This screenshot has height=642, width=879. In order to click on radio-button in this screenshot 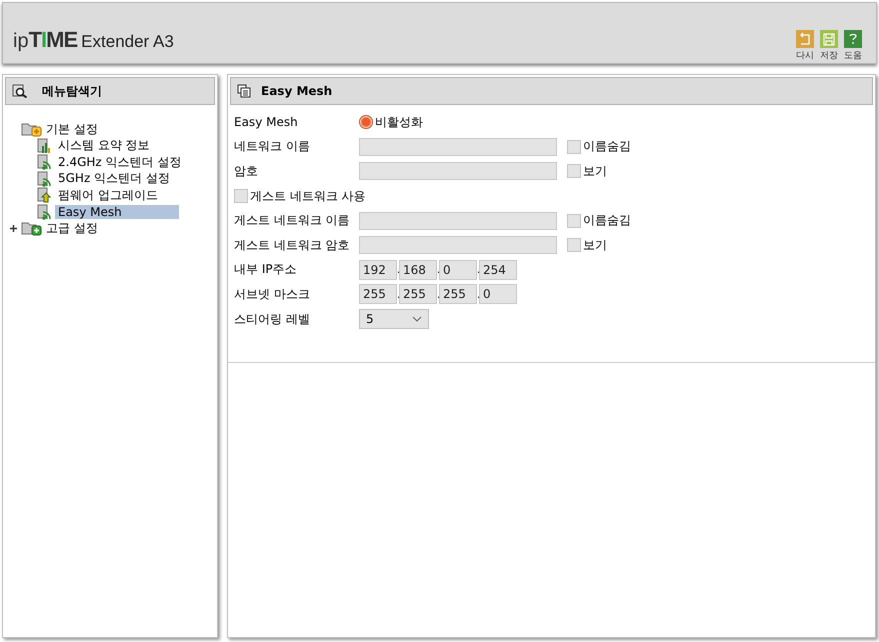, I will do `click(366, 122)`.